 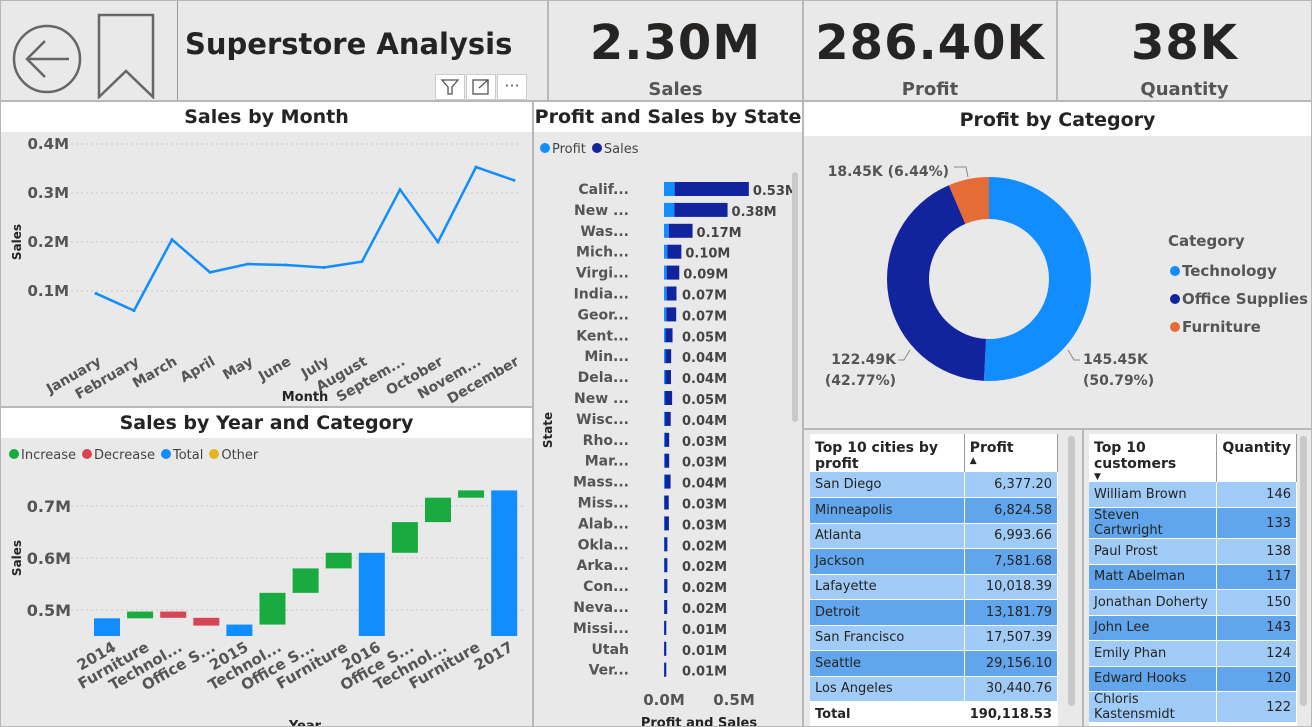 I want to click on legend-item-decrease: Decrease, so click(x=118, y=455).